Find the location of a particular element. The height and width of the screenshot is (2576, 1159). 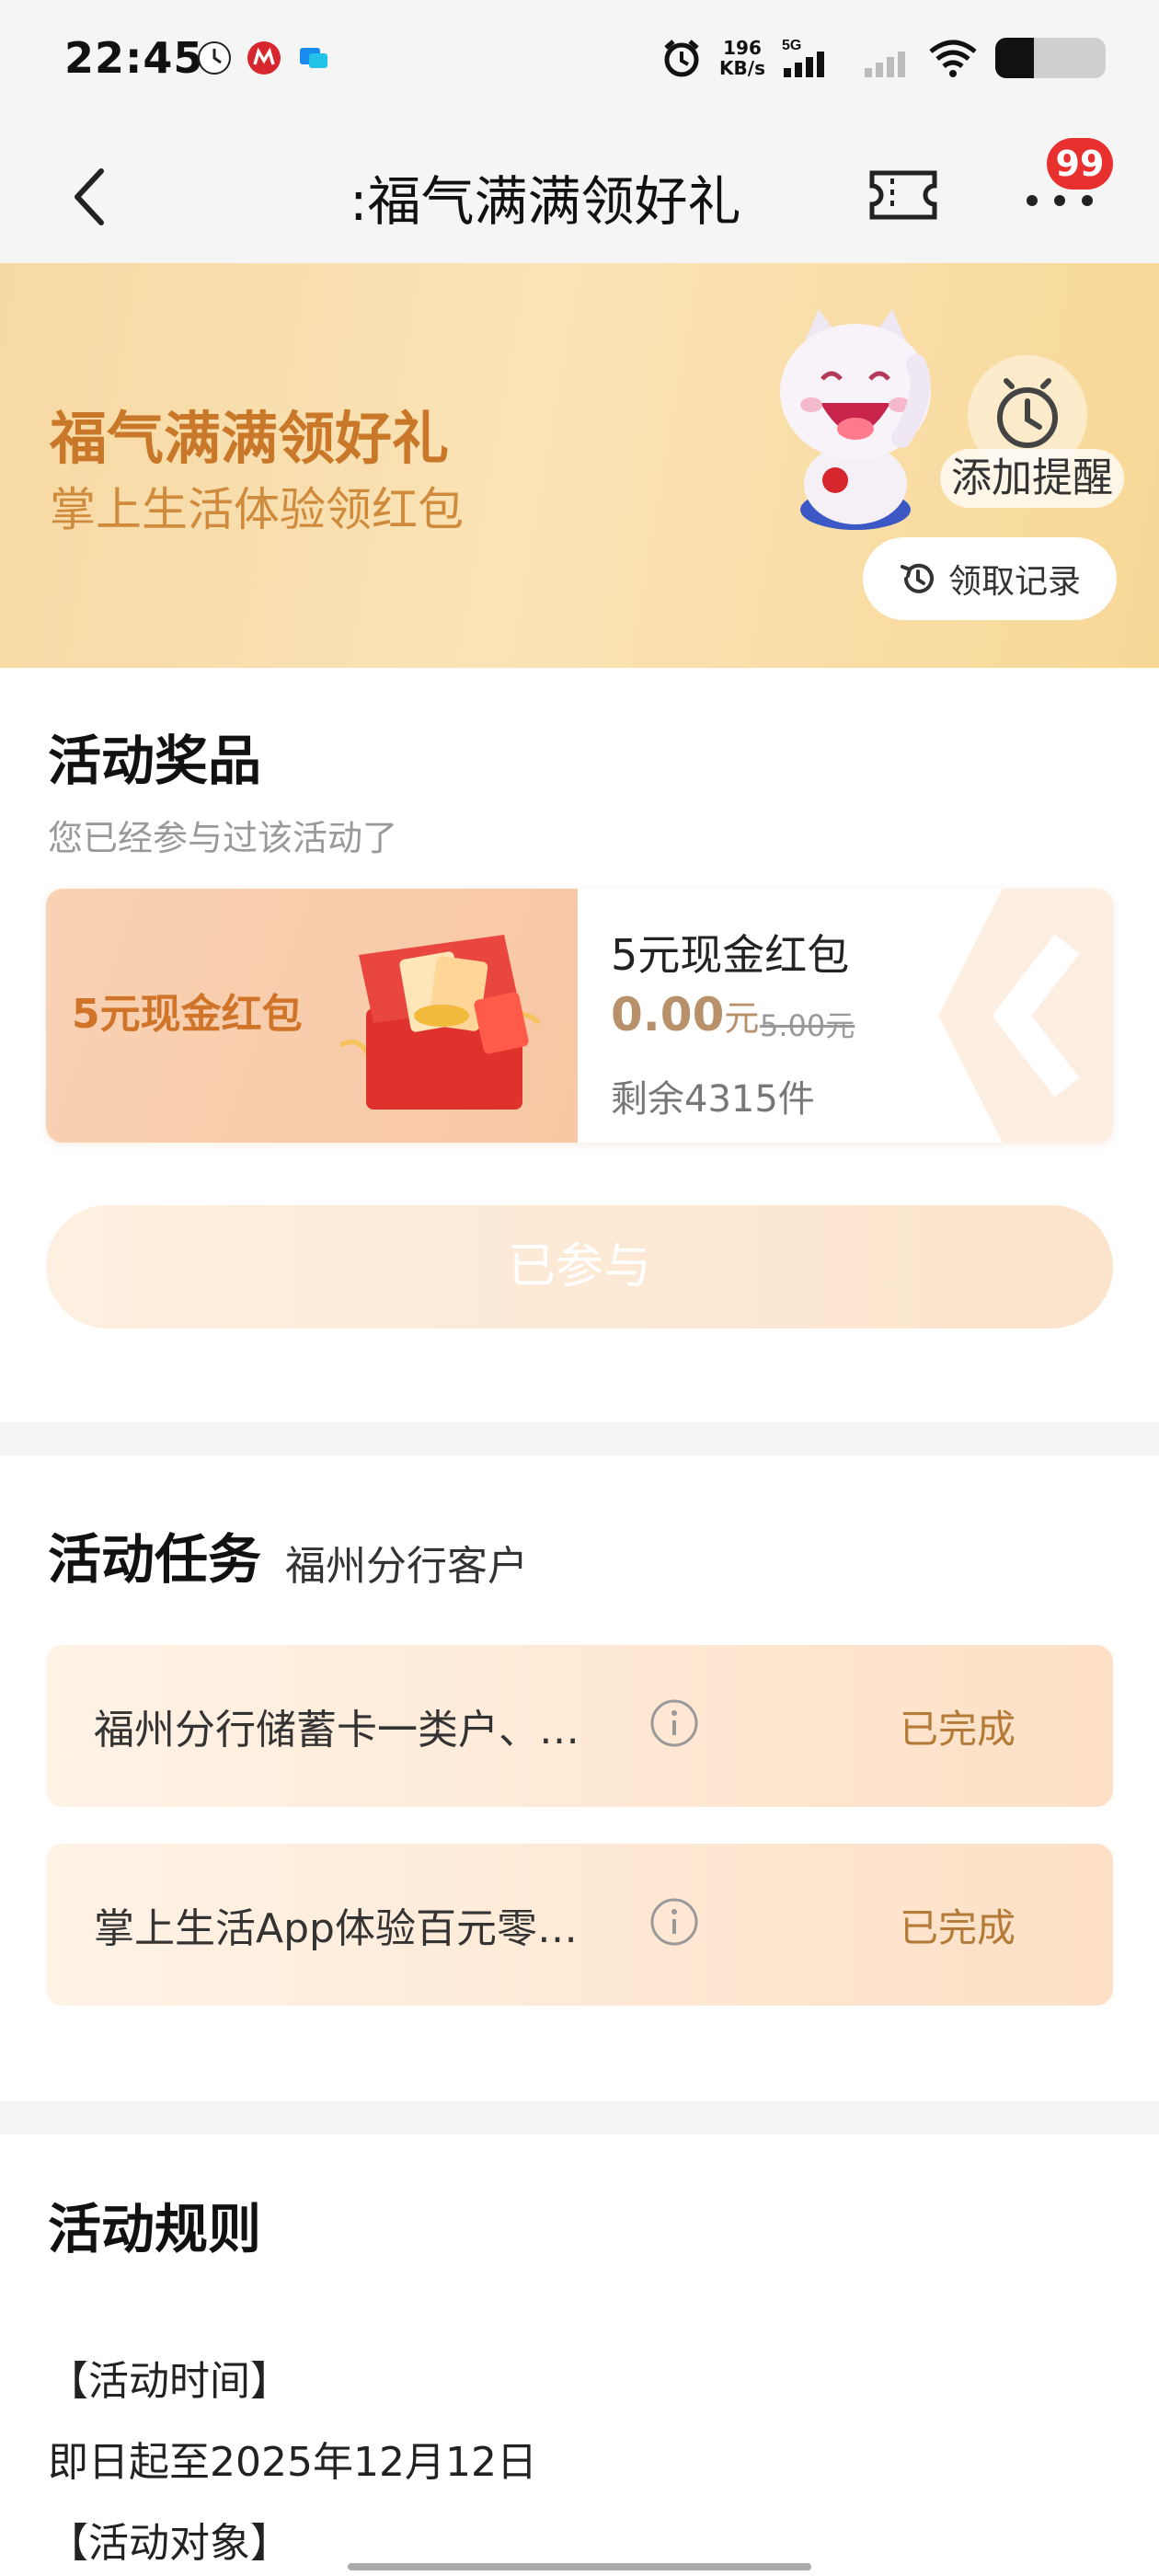

nav-bar: :福气满满领好礼 is located at coordinates (579, 196).